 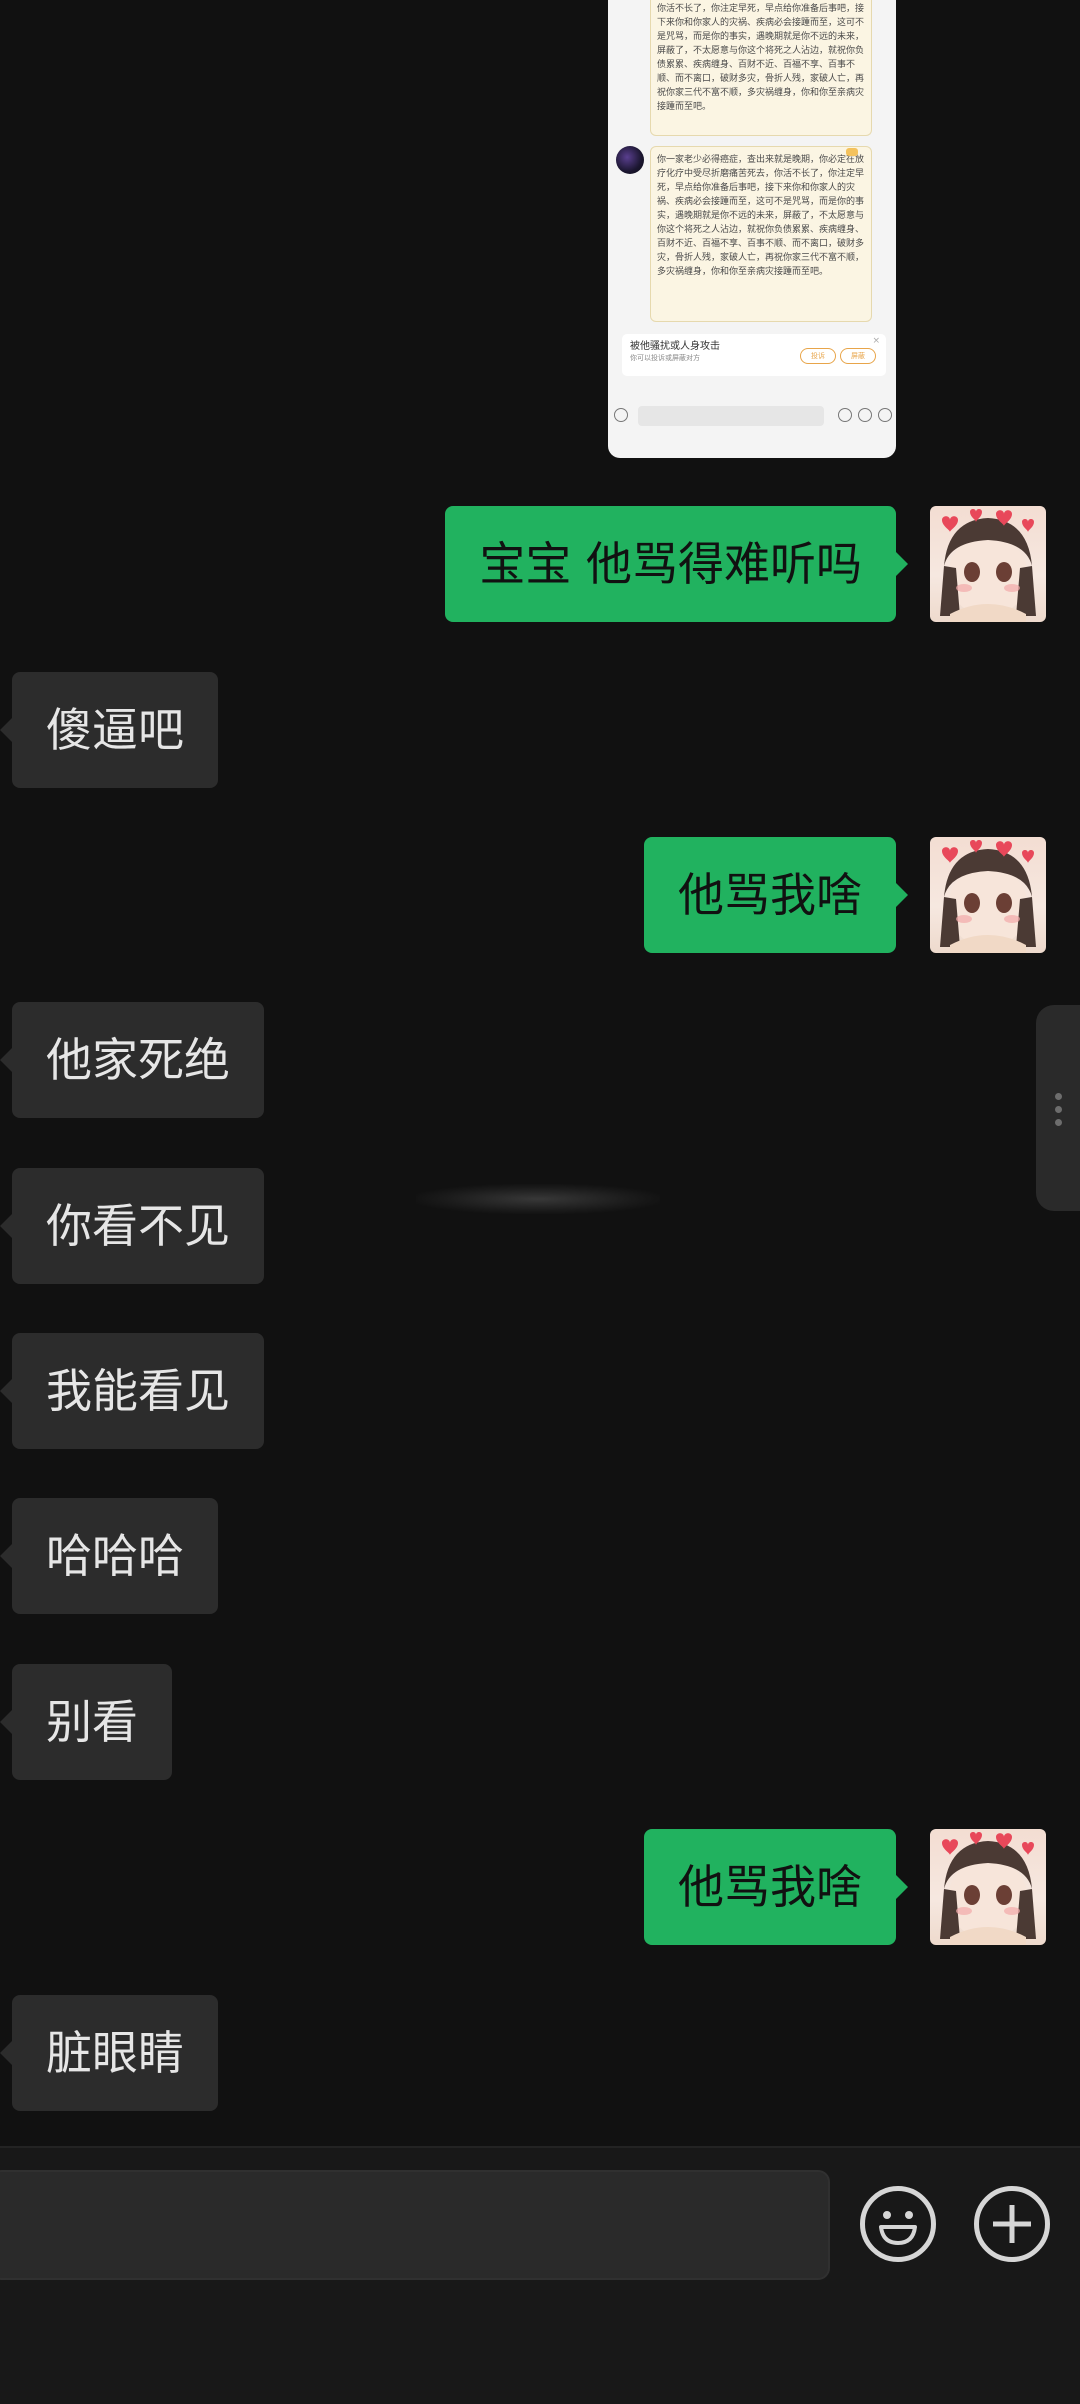 What do you see at coordinates (676, 564) in the screenshot?
I see `message-bubble-outgoing: 宝宝 他骂得难听吗` at bounding box center [676, 564].